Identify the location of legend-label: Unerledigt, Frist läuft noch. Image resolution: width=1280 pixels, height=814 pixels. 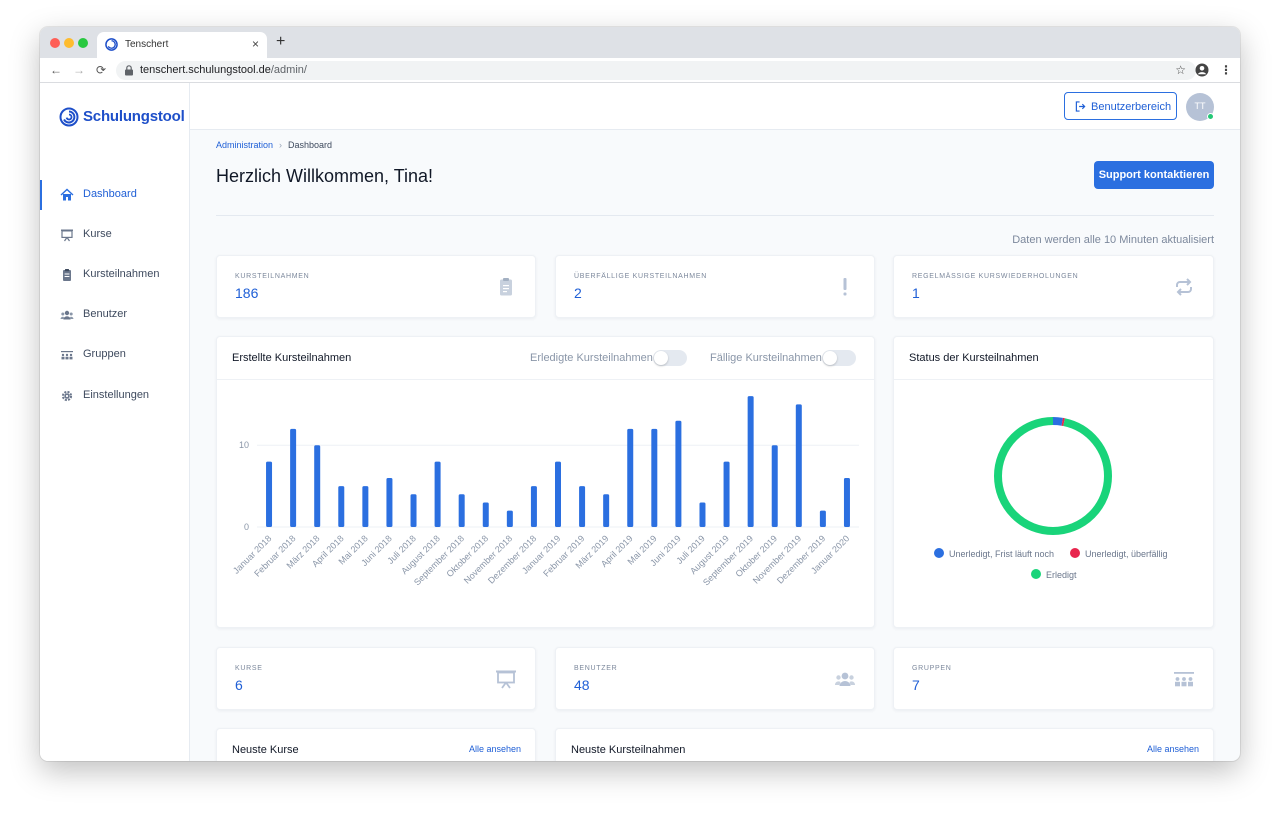
(1002, 554).